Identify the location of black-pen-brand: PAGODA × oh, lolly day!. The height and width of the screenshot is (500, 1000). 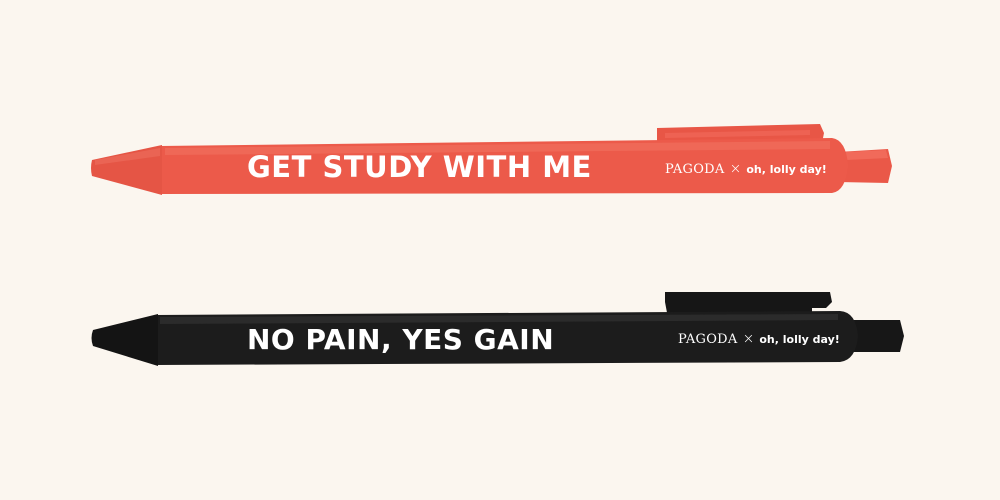
(759, 339).